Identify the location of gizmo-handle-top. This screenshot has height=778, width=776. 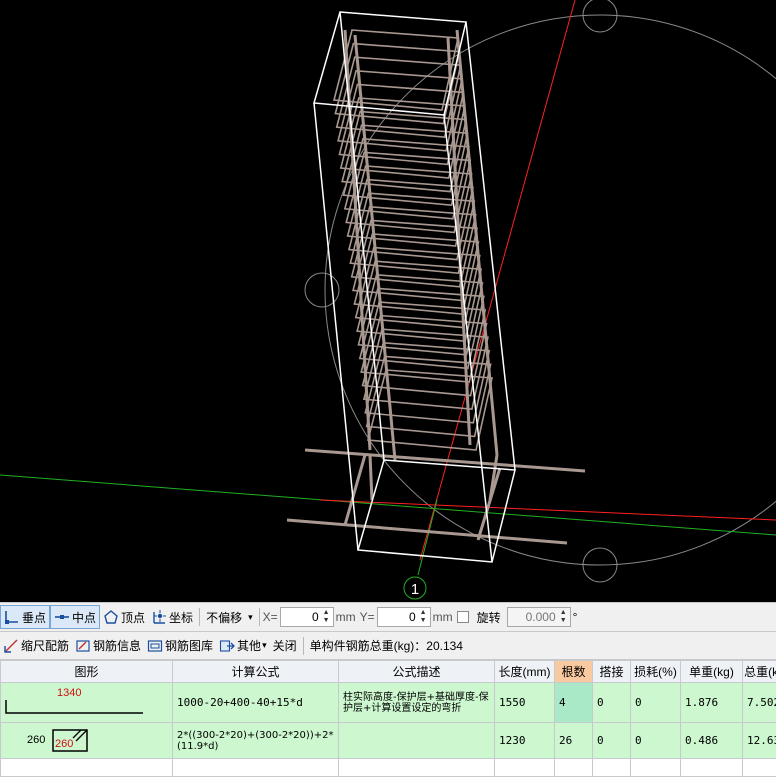
(600, 16).